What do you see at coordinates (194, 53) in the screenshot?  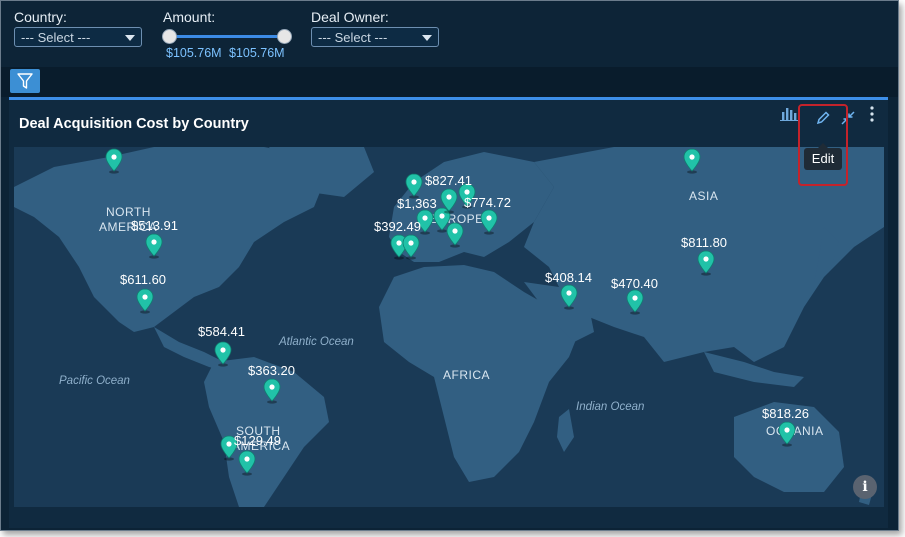 I see `amount-min-value: $105.76M` at bounding box center [194, 53].